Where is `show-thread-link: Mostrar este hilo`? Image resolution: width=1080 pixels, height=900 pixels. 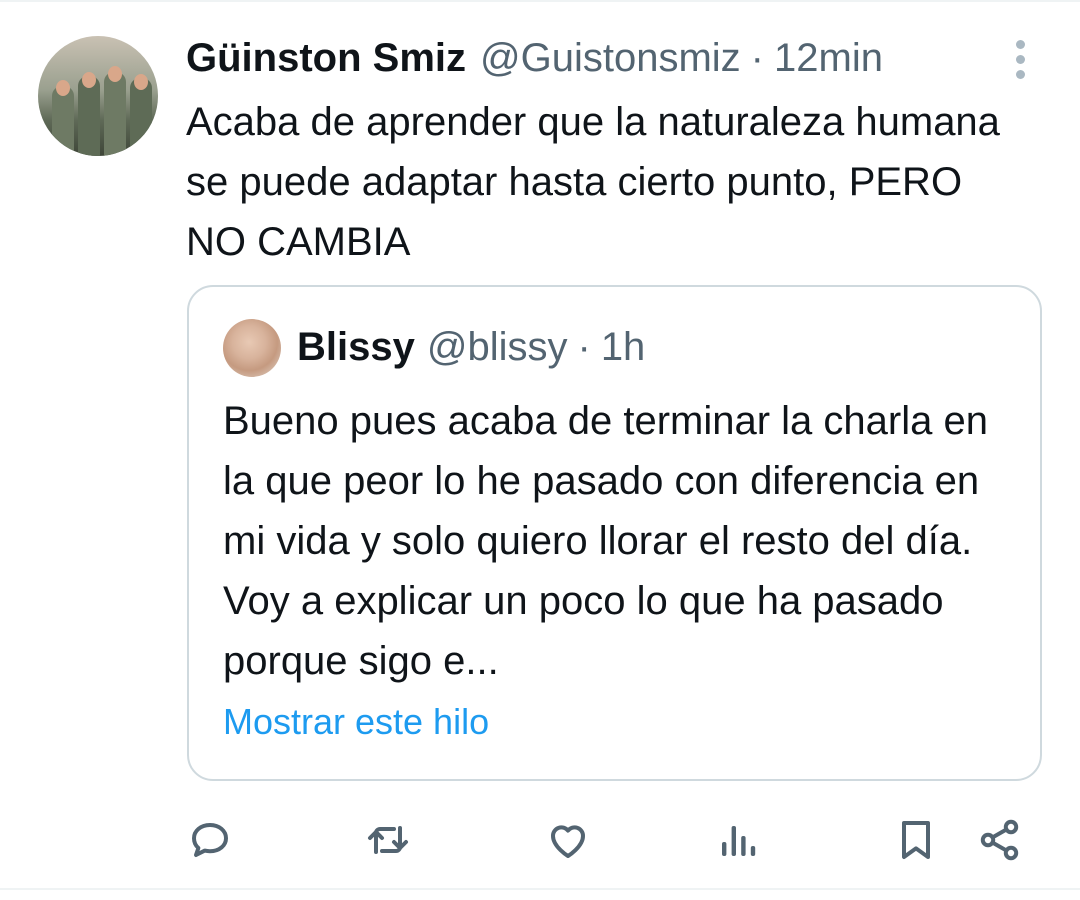
show-thread-link: Mostrar este hilo is located at coordinates (356, 722).